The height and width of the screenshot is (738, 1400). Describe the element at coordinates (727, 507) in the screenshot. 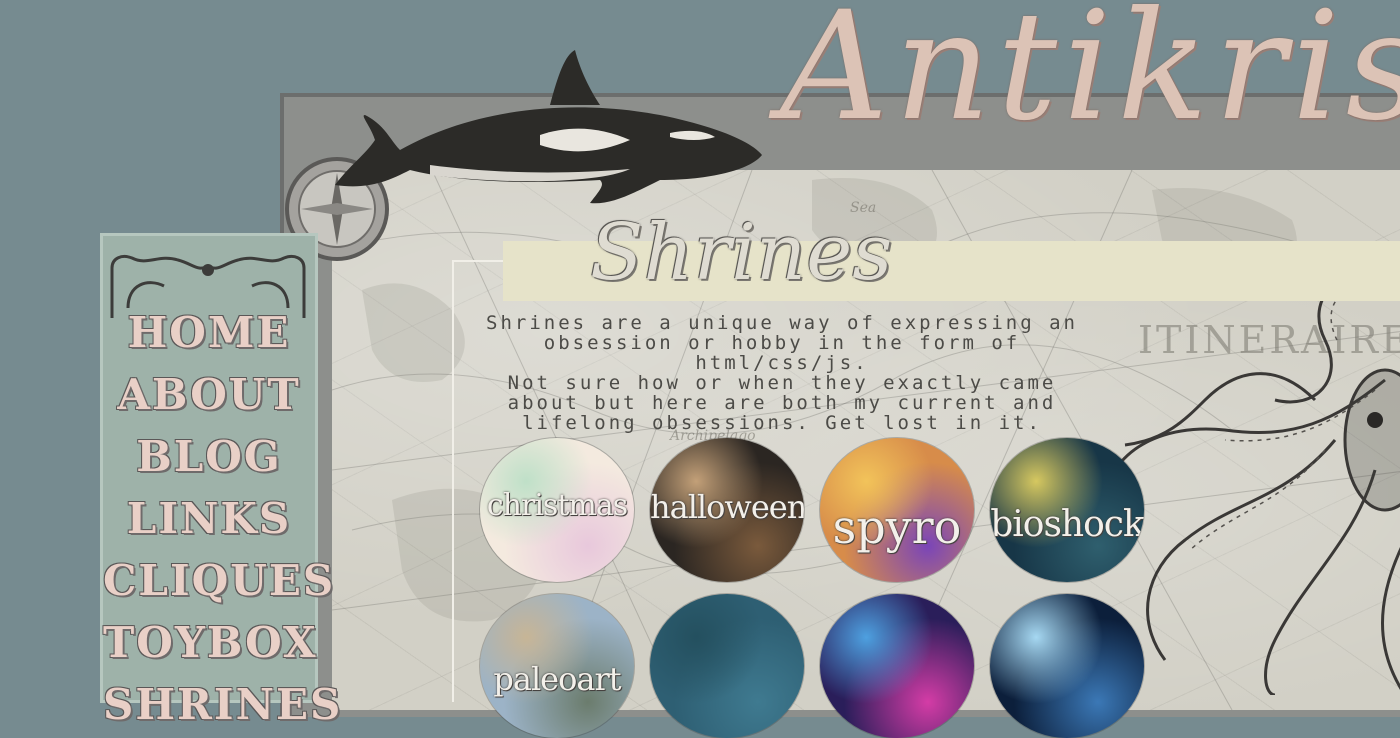

I see `shrine-label: halloween` at that location.